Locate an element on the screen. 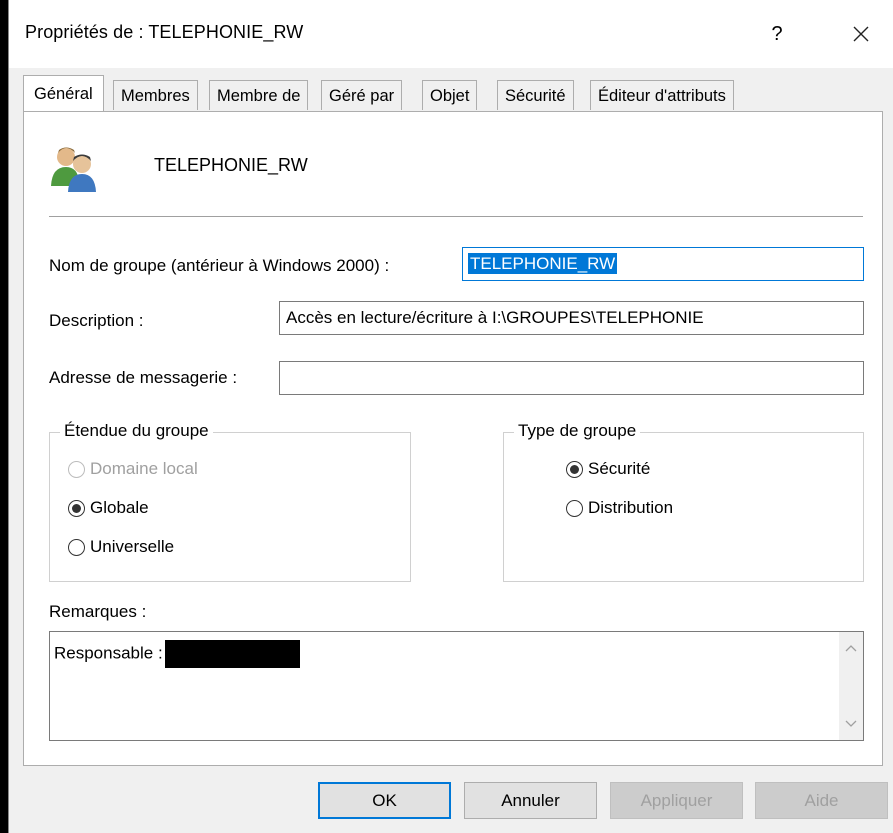 The image size is (893, 833). email-label: Adresse de messagerie : is located at coordinates (143, 377).